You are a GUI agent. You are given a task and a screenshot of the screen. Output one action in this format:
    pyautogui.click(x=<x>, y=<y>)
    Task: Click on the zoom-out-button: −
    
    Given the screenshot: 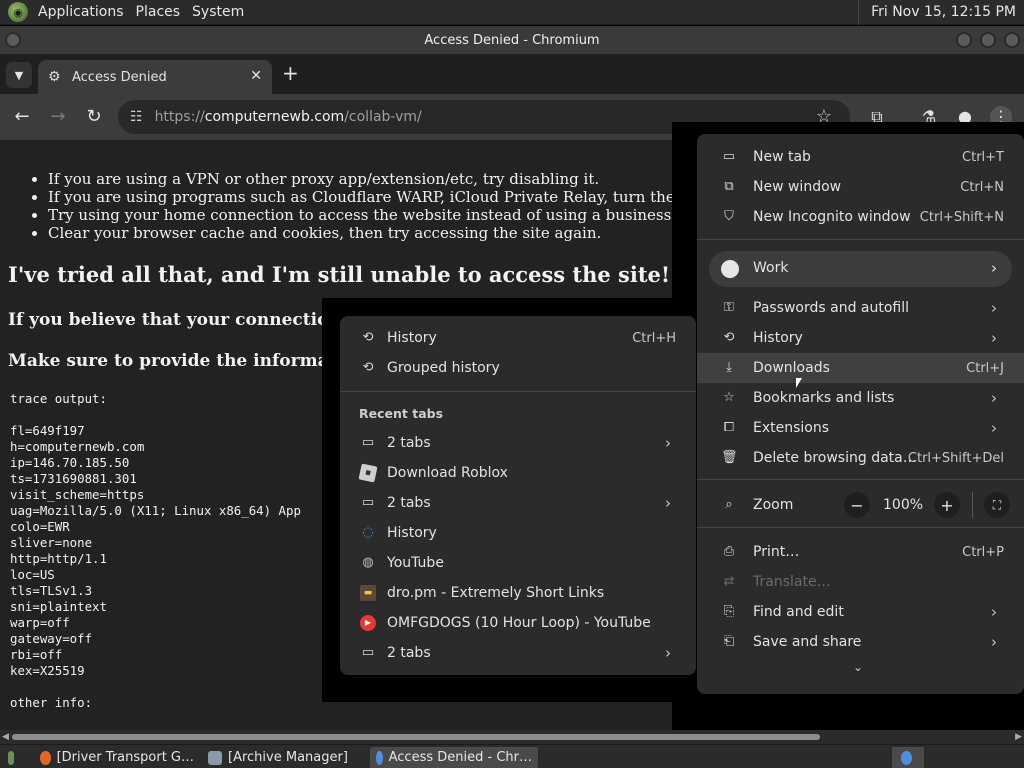 What is the action you would take?
    pyautogui.click(x=857, y=505)
    